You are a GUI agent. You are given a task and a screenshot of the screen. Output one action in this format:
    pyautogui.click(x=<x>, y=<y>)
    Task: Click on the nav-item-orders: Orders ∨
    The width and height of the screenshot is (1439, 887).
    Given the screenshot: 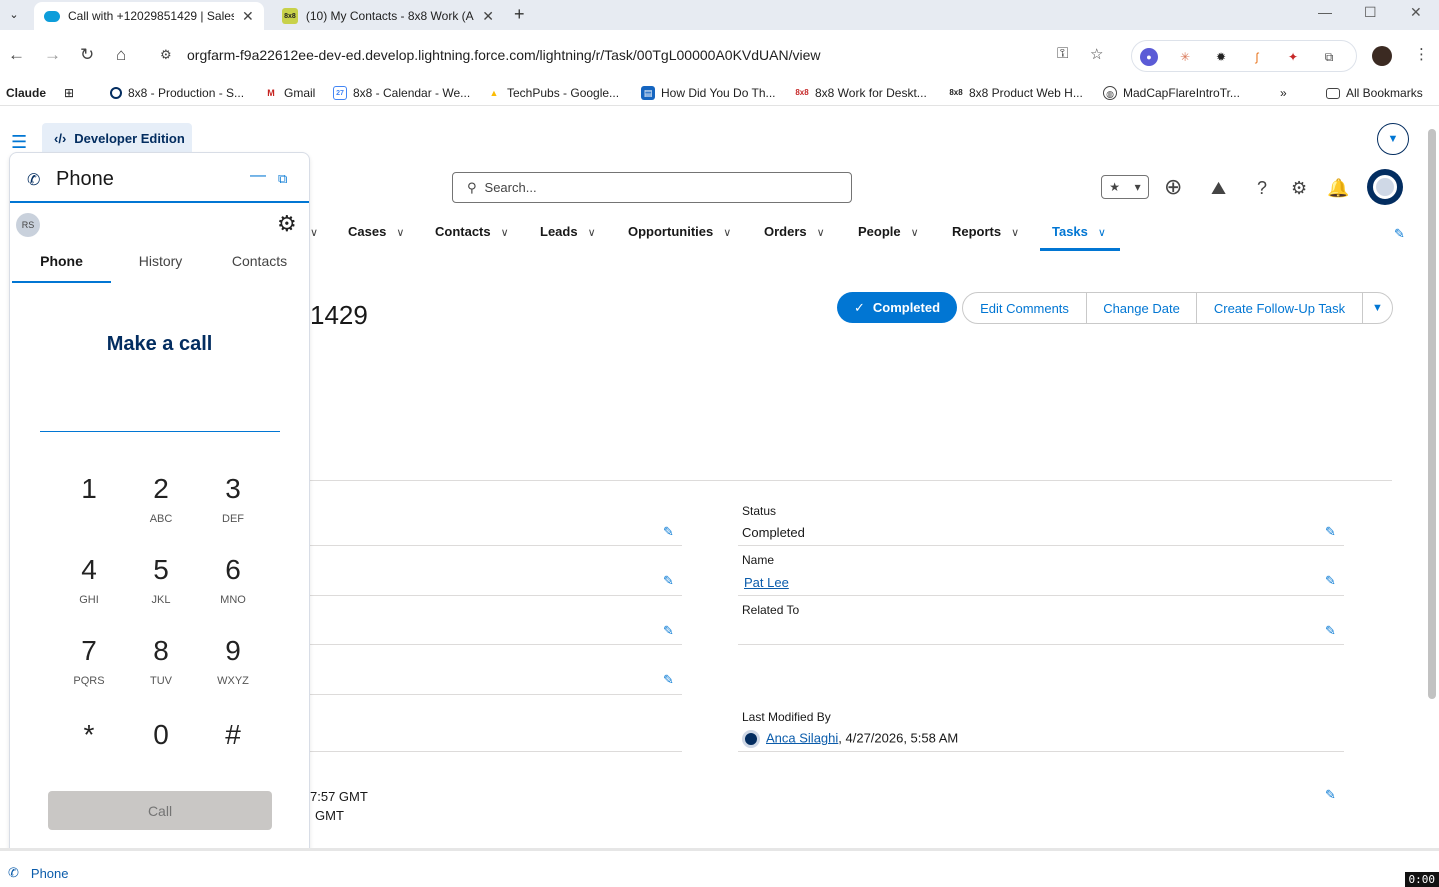 What is the action you would take?
    pyautogui.click(x=794, y=231)
    